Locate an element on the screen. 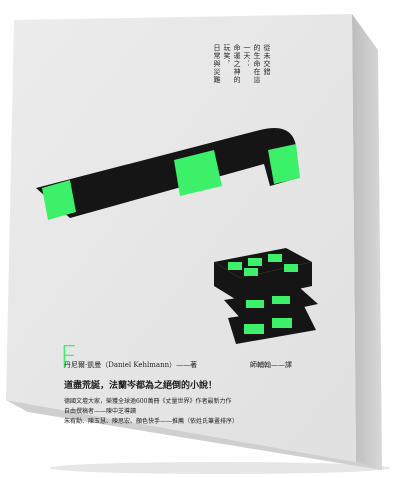  tagline: 道盡荒誕，法蘭岑都為之絕倒的小說！ is located at coordinates (141, 386).